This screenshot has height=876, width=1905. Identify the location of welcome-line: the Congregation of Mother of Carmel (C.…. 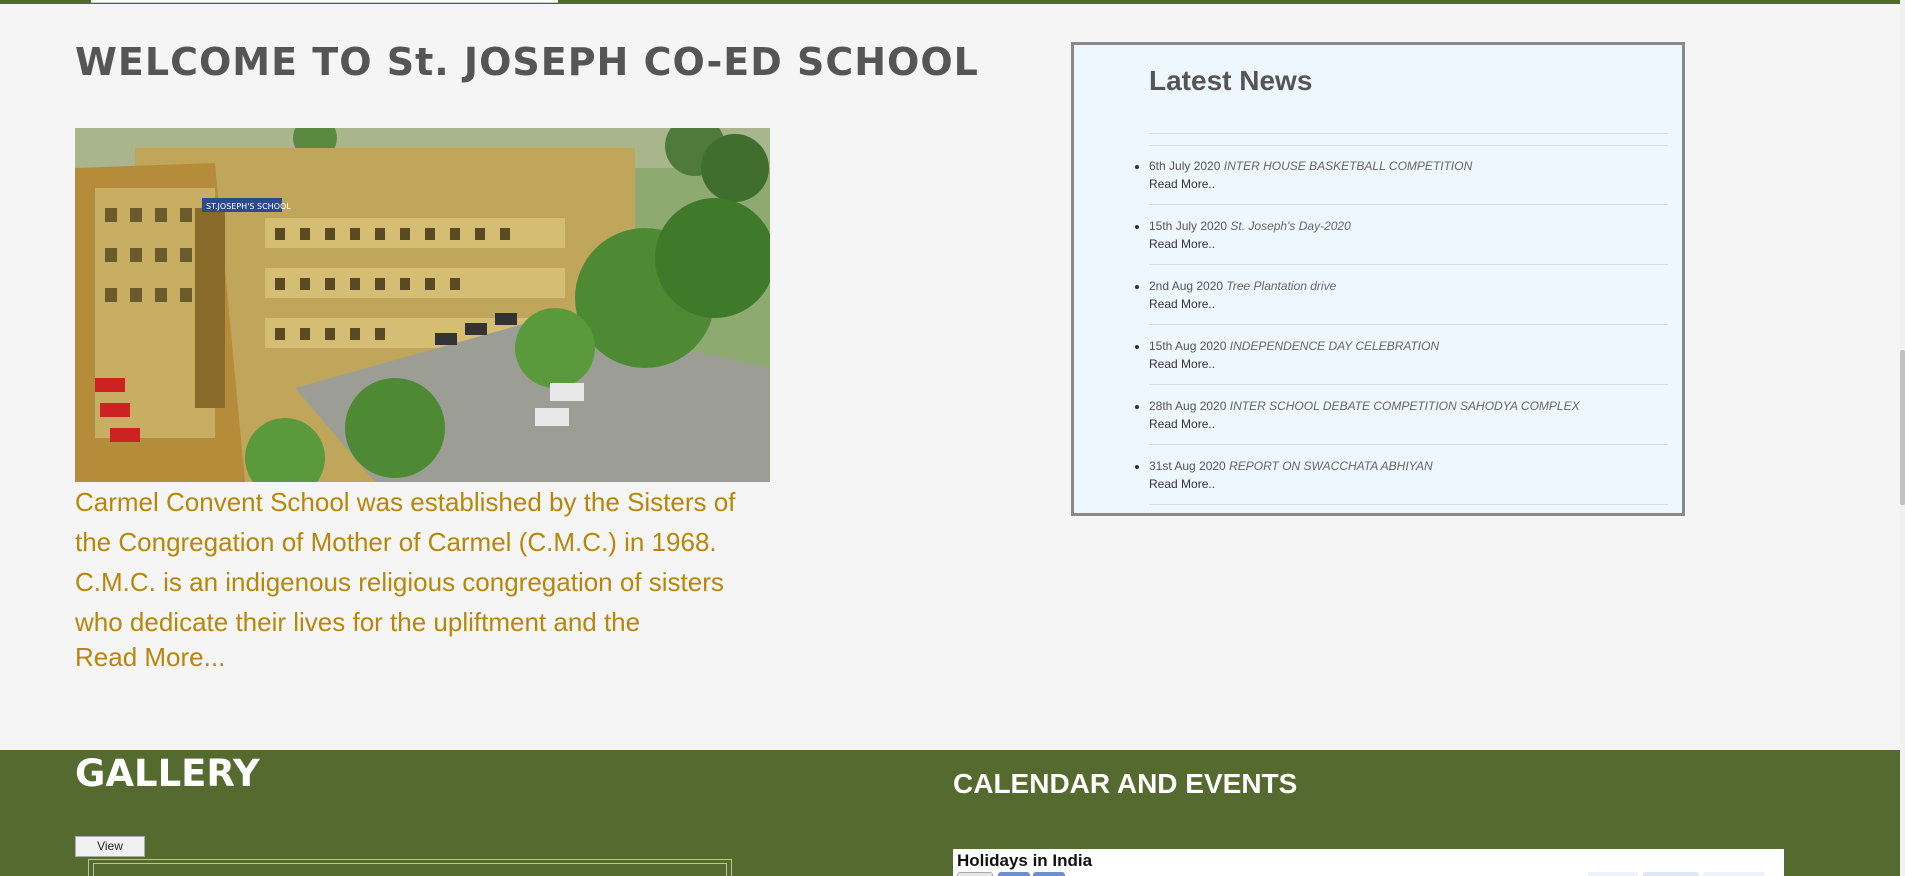
(396, 542).